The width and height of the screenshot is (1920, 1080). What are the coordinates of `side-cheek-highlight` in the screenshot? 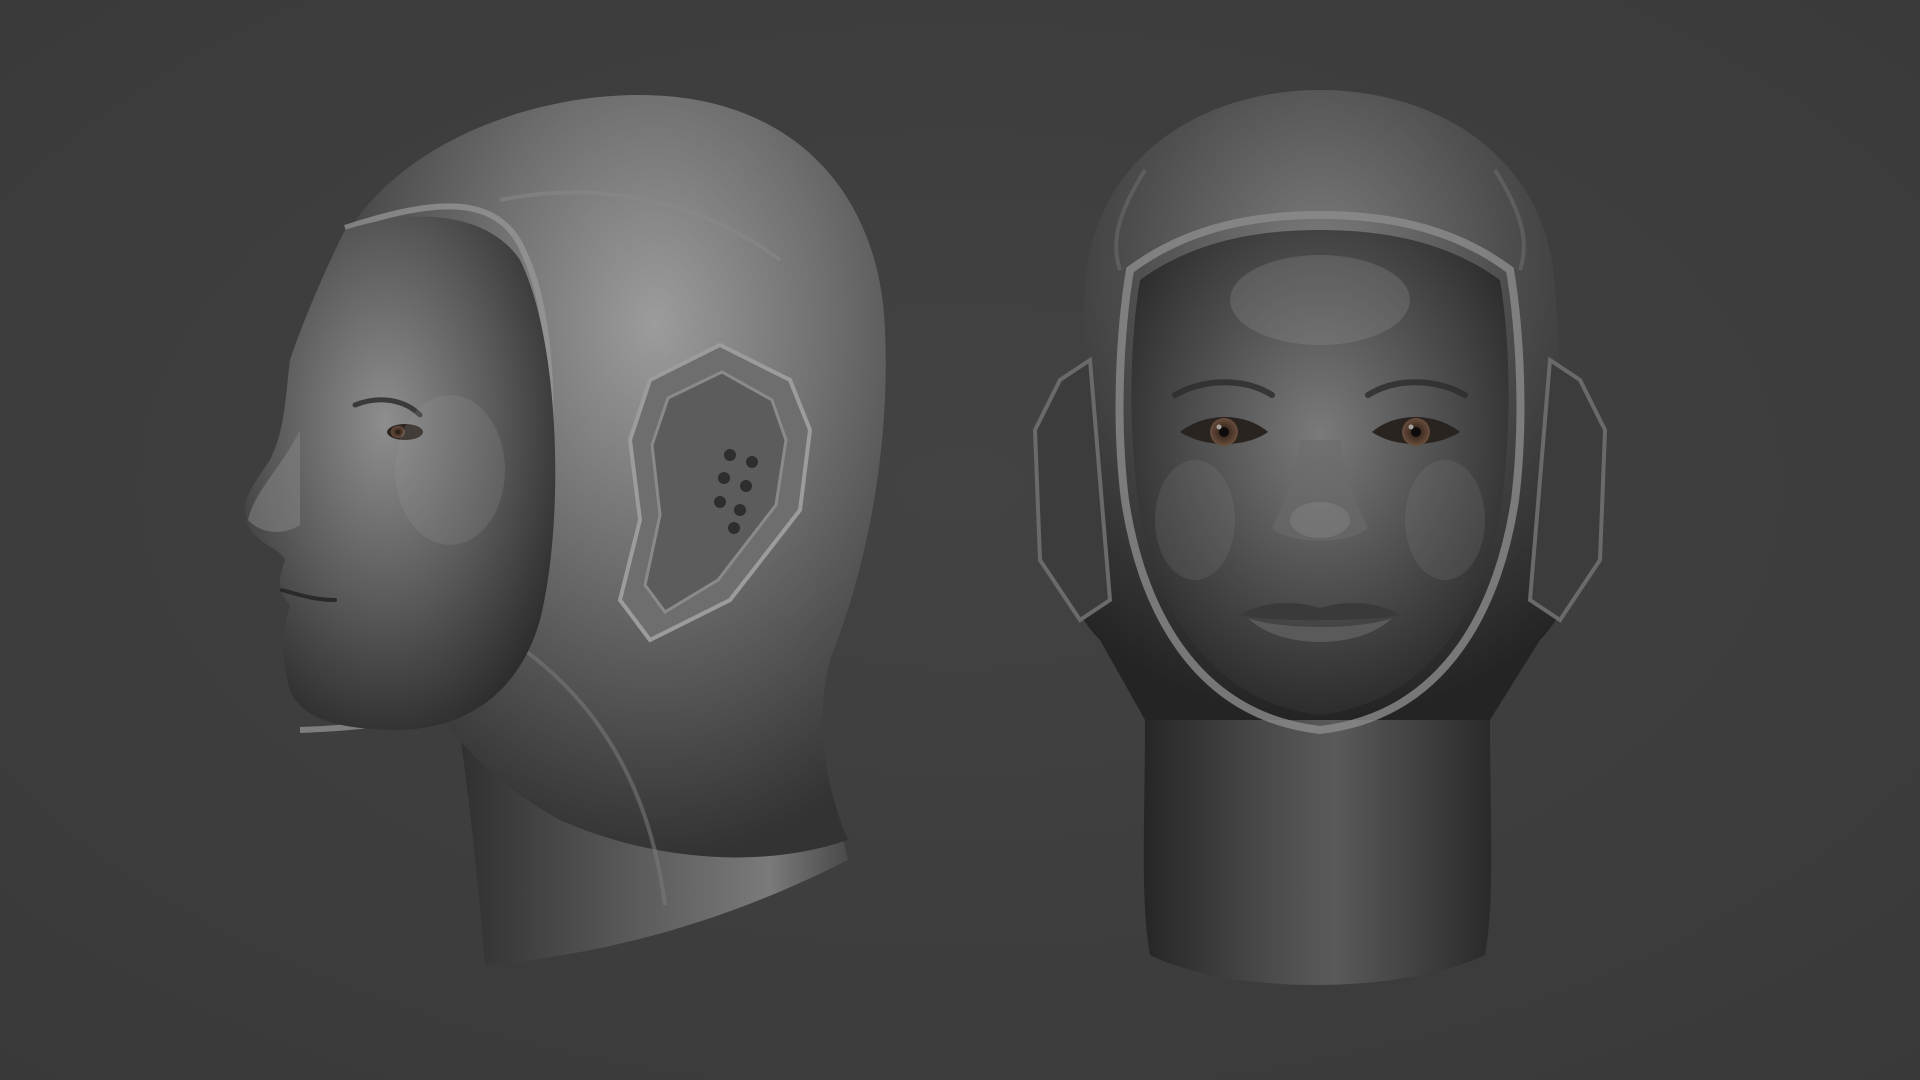 It's located at (450, 470).